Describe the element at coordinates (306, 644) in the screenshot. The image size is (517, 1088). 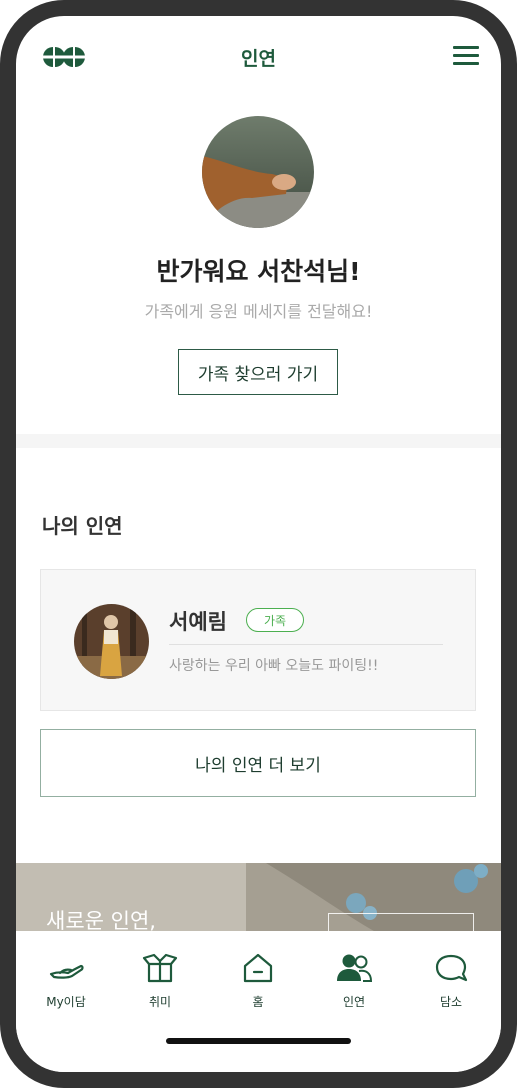
I see `card-divider` at that location.